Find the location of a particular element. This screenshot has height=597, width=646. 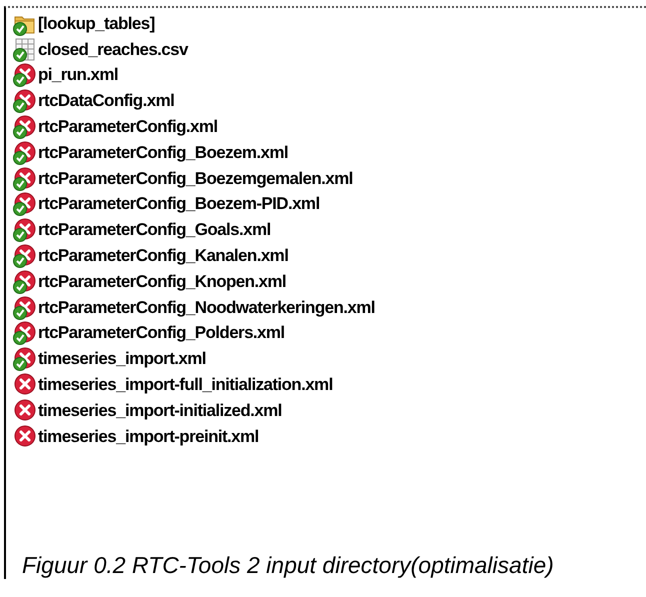

file-name: timeseries_import-preinit.xml is located at coordinates (148, 436).